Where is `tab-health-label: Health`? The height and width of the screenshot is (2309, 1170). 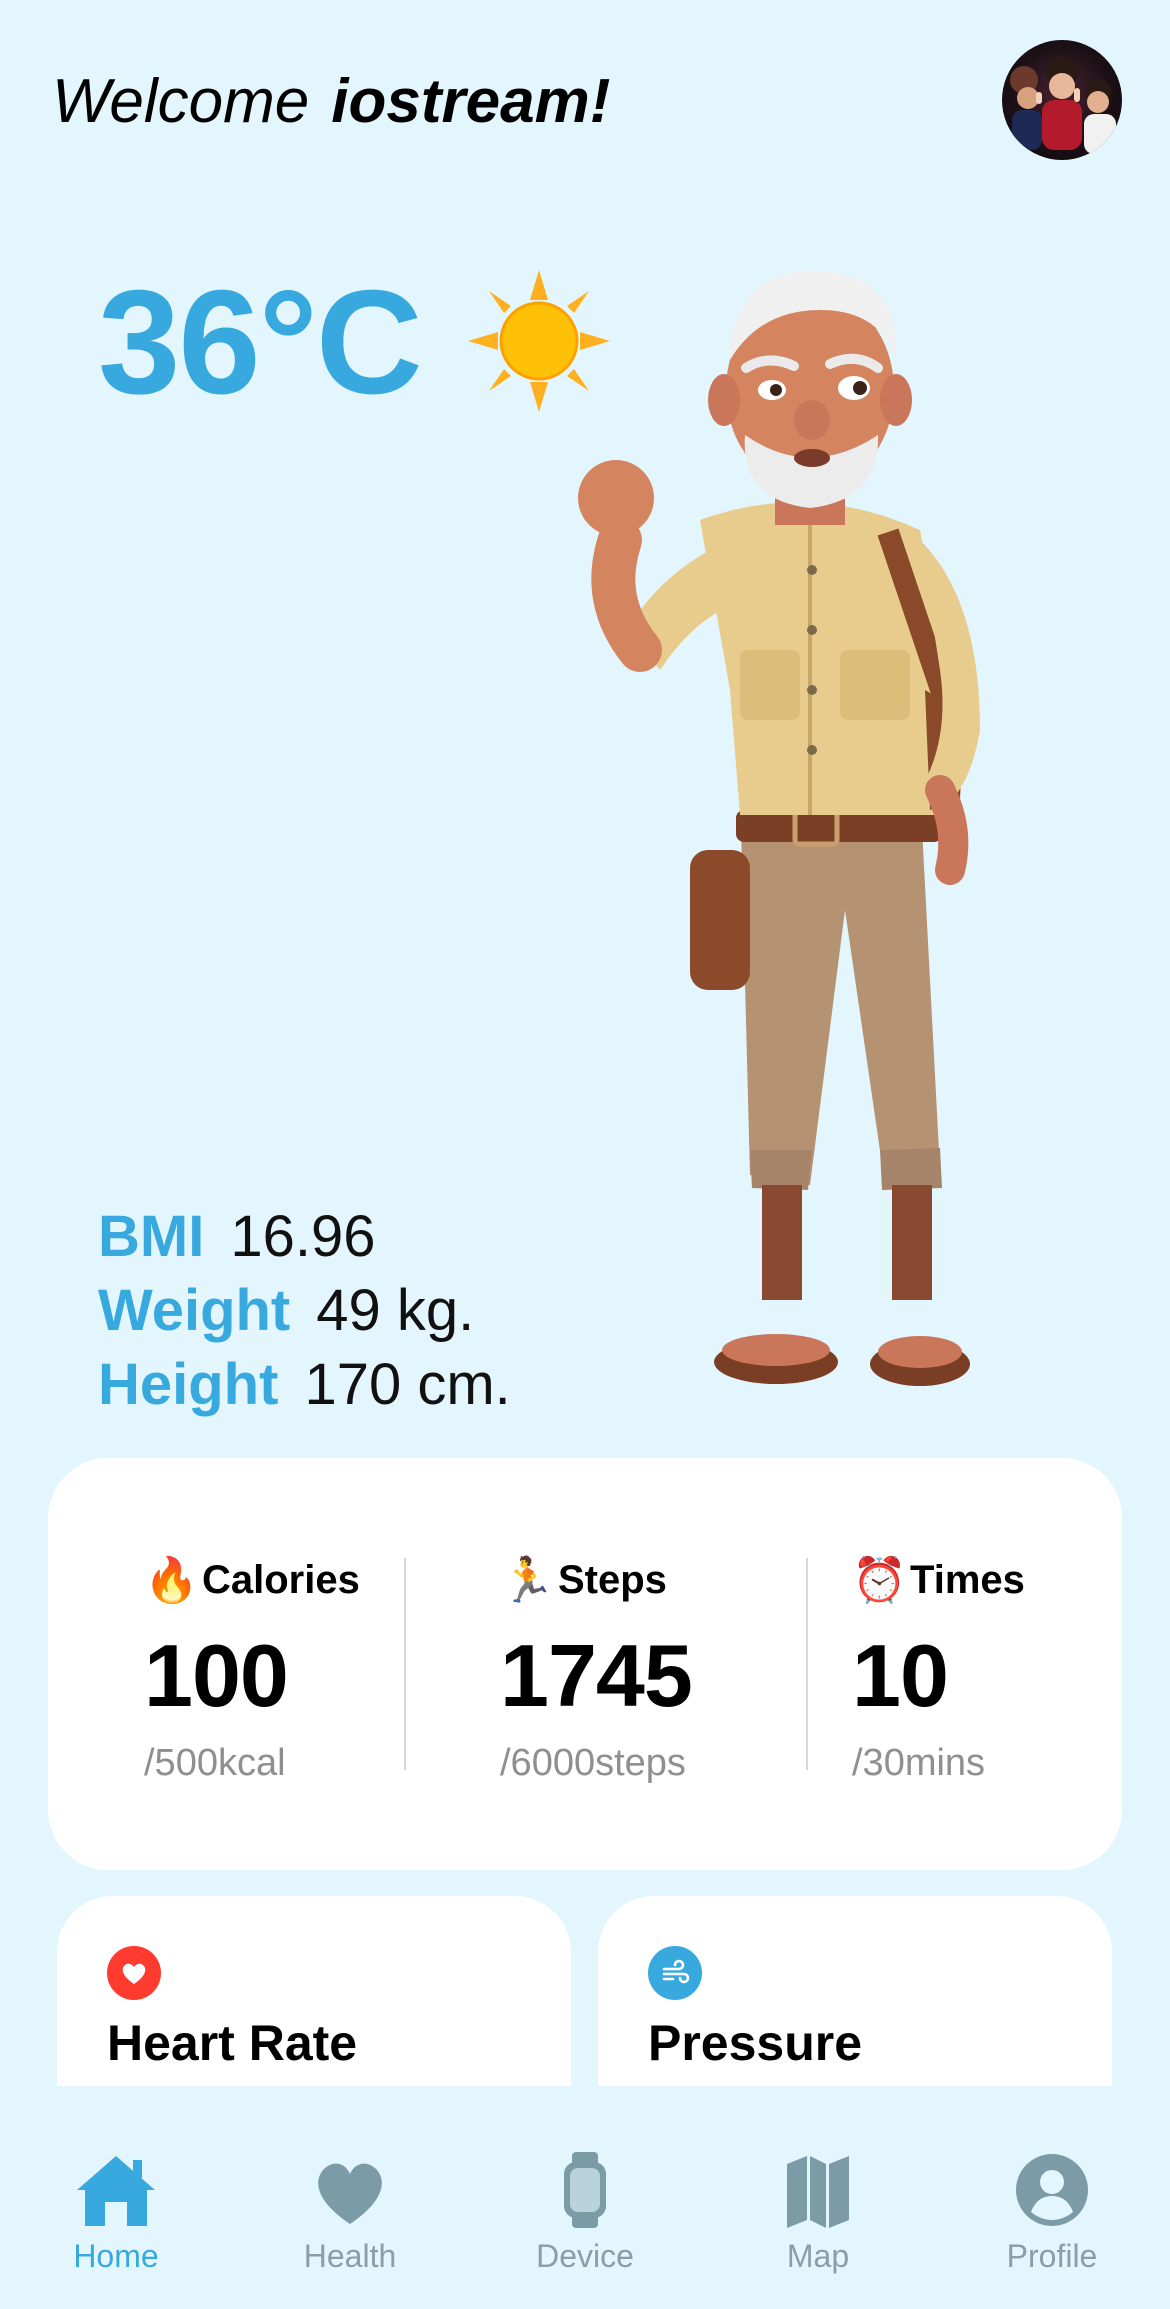 tab-health-label: Health is located at coordinates (350, 2256).